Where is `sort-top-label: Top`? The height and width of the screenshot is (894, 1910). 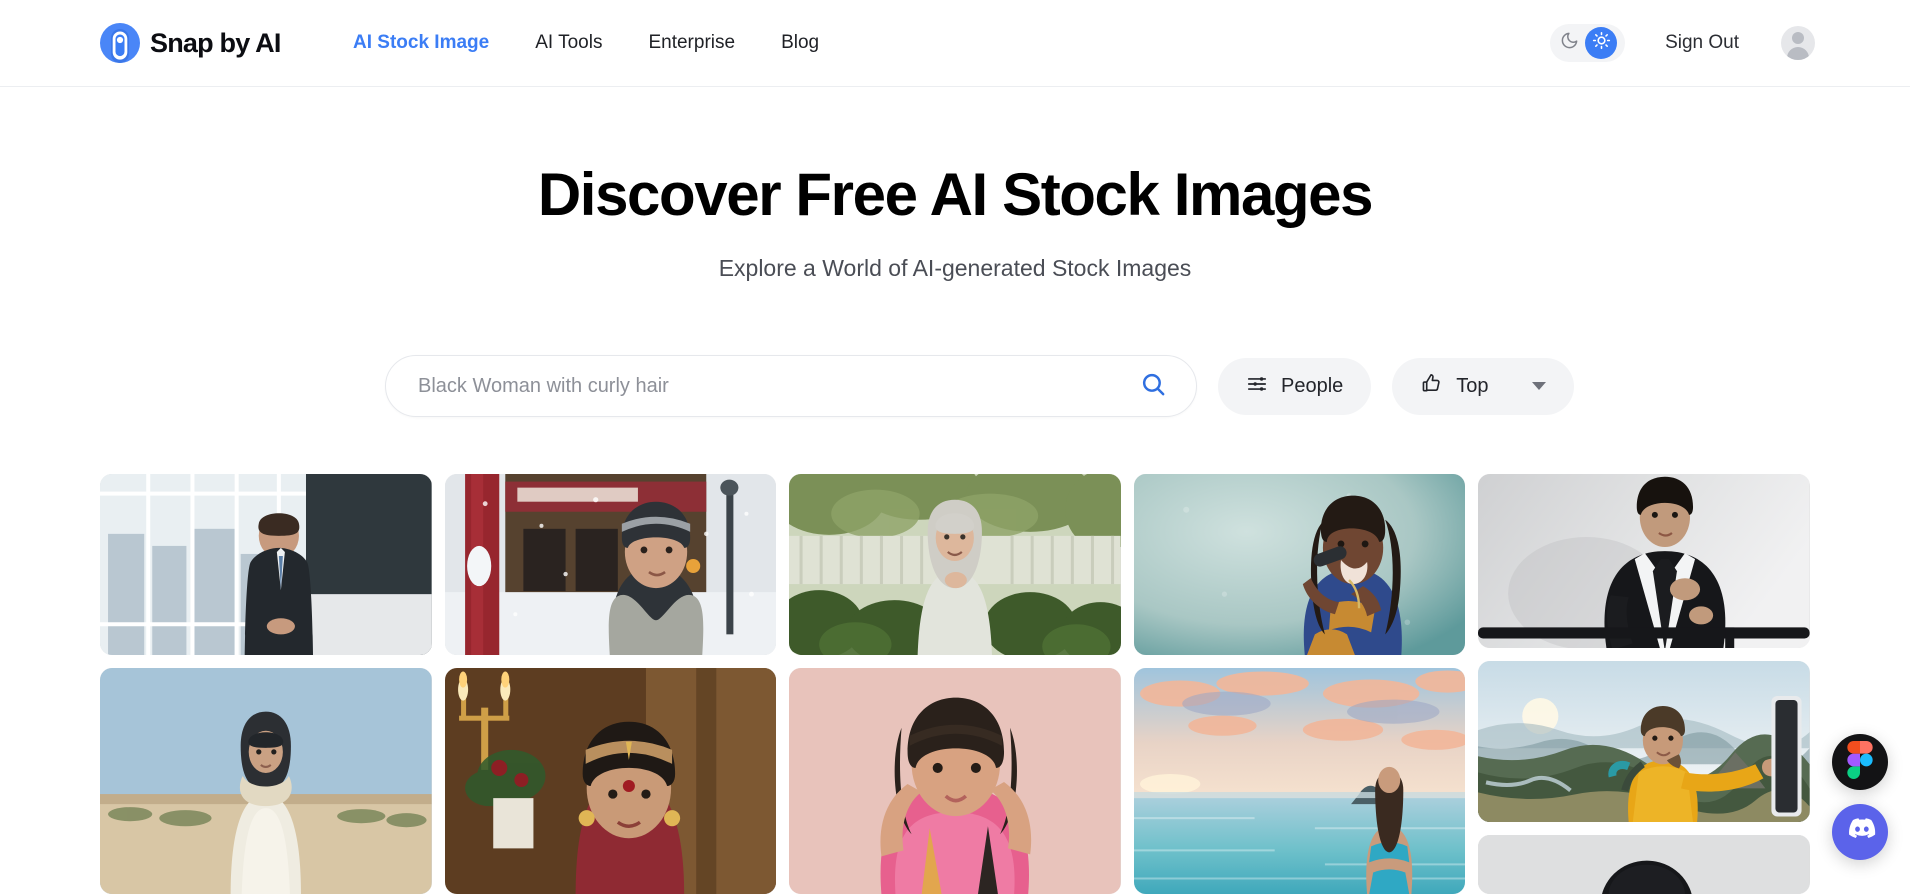 sort-top-label: Top is located at coordinates (1472, 386).